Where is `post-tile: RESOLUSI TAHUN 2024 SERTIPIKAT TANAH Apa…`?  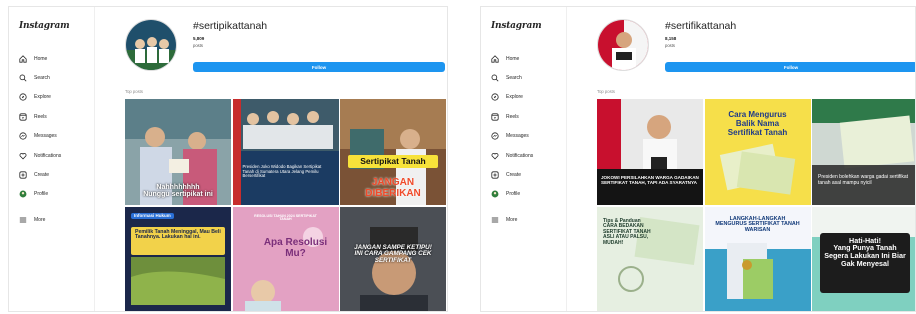 post-tile: RESOLUSI TAHUN 2024 SERTIPIKAT TANAH Apa… is located at coordinates (285, 258).